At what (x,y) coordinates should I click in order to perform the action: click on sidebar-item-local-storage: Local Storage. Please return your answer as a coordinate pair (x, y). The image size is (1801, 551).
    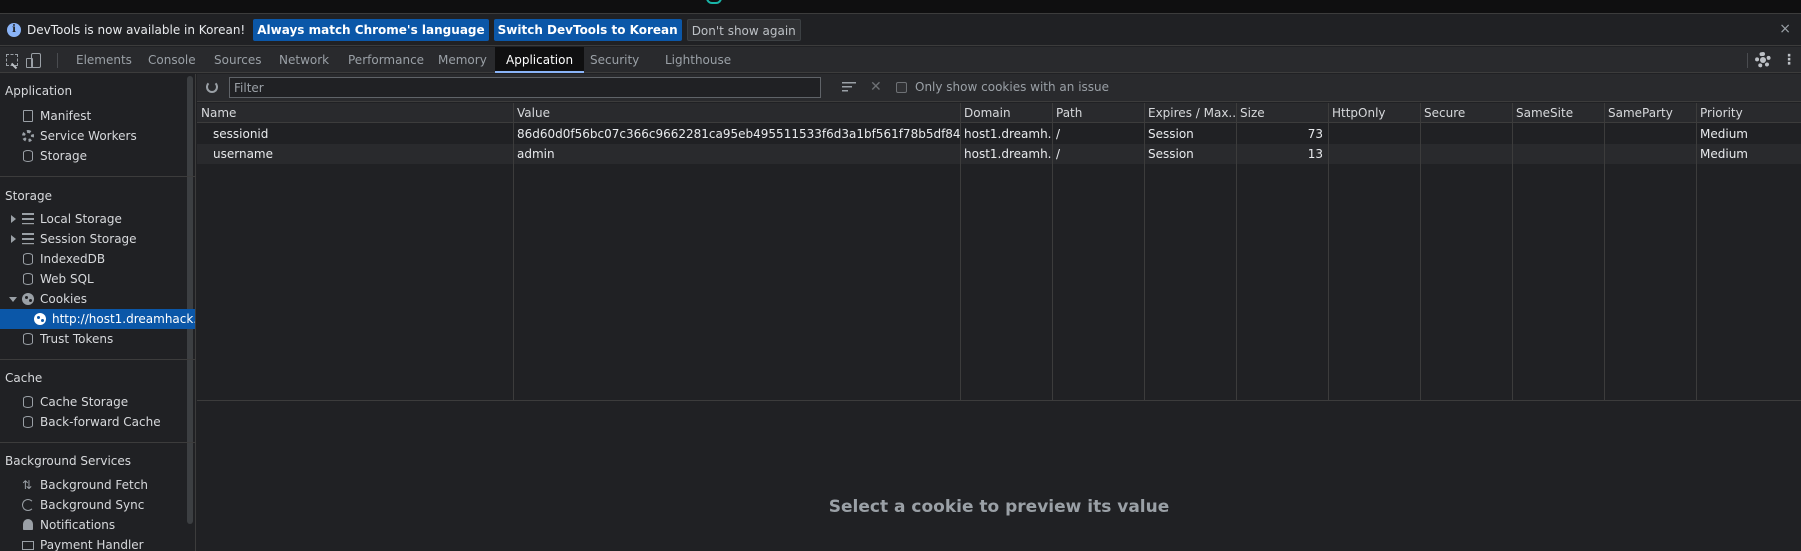
    Looking at the image, I should click on (97, 219).